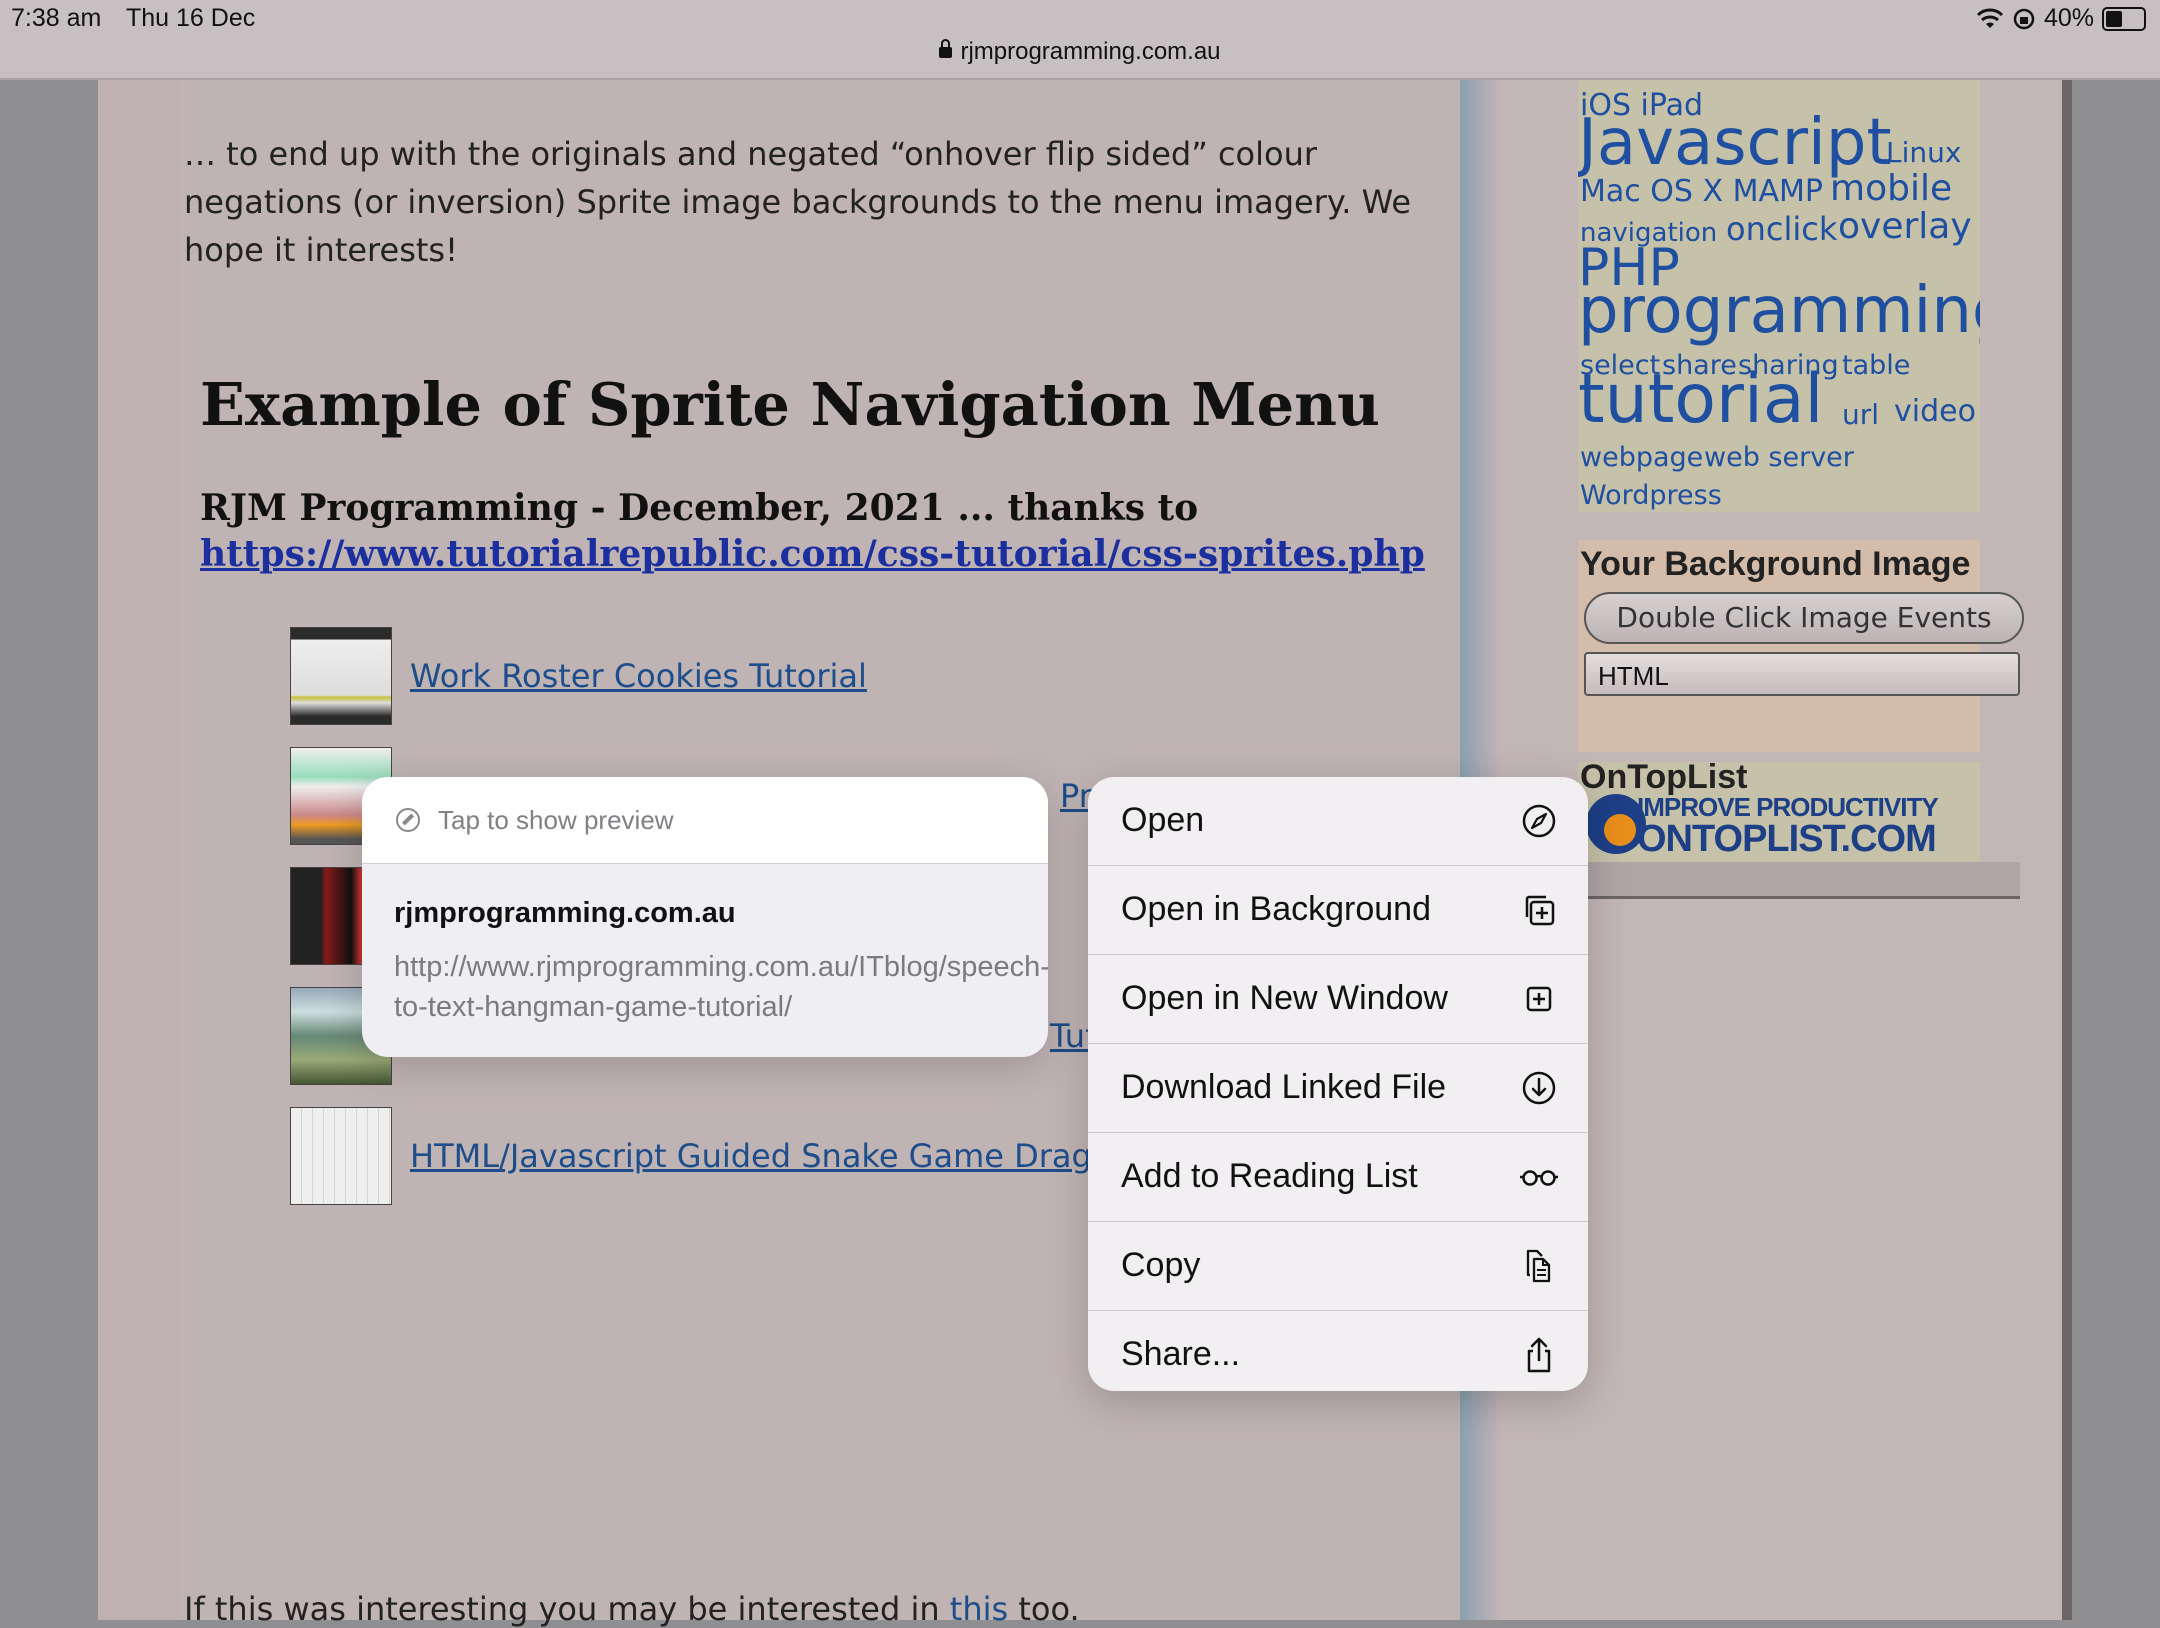 The image size is (2160, 1628). Describe the element at coordinates (1700, 399) in the screenshot. I see `tag-link: tutorial` at that location.